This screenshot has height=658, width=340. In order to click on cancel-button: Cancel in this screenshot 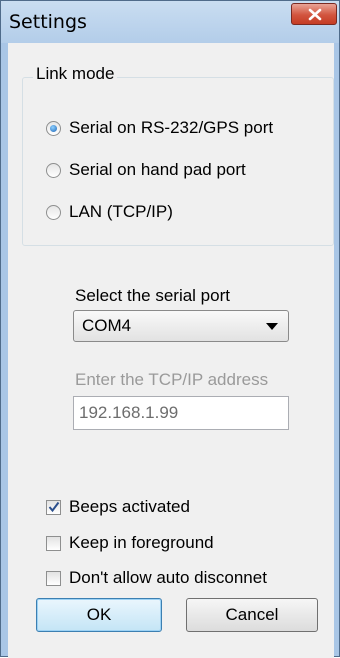, I will do `click(252, 615)`.